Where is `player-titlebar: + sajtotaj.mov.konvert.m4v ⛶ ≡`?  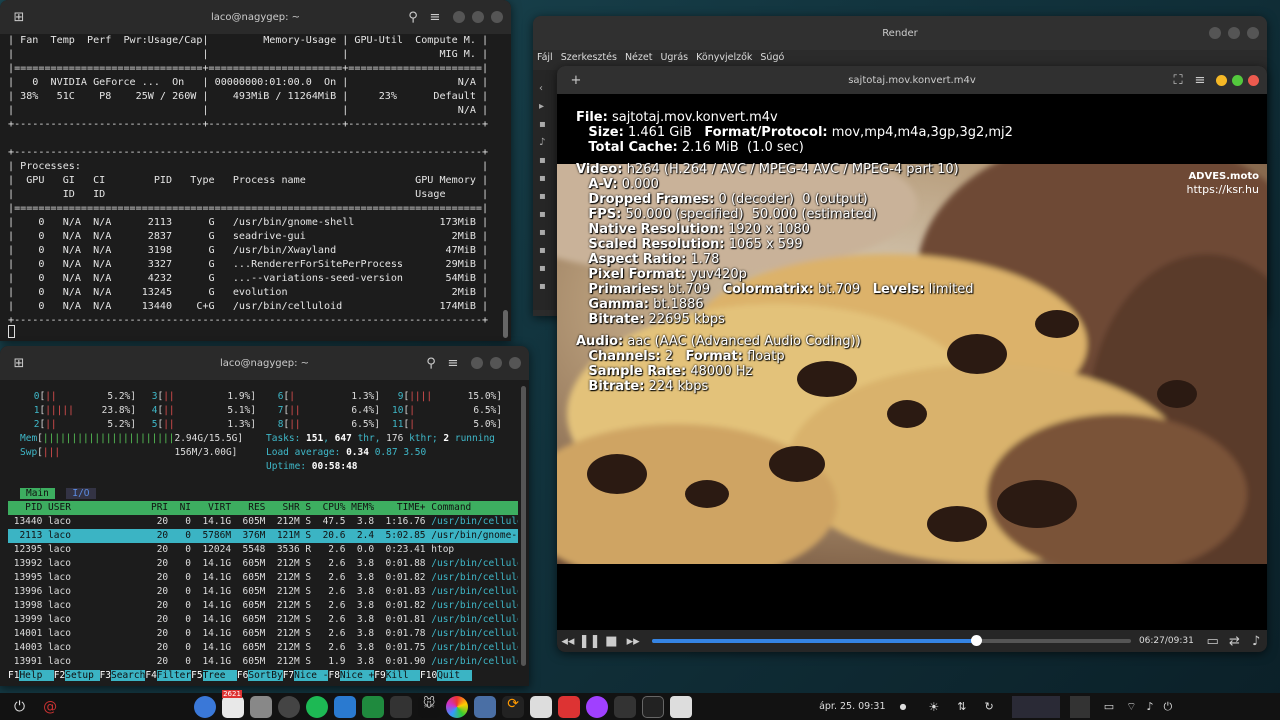 player-titlebar: + sajtotaj.mov.konvert.m4v ⛶ ≡ is located at coordinates (912, 80).